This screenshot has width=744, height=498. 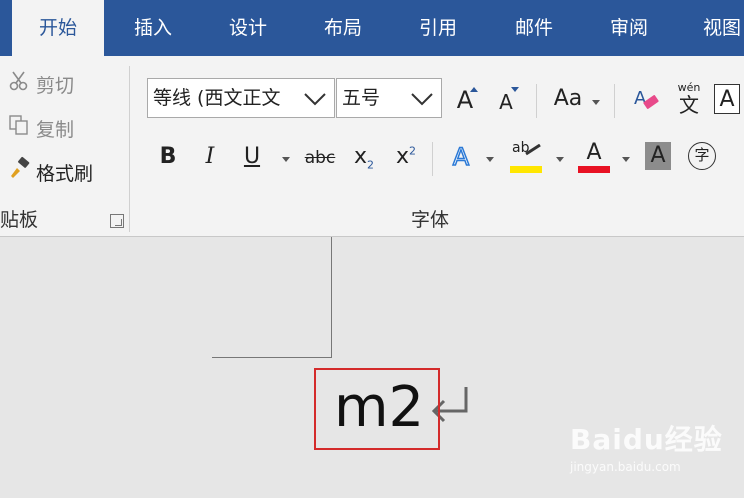 I want to click on baidu-watermark: Baidu经验 jingyan.baidu.com, so click(x=646, y=446).